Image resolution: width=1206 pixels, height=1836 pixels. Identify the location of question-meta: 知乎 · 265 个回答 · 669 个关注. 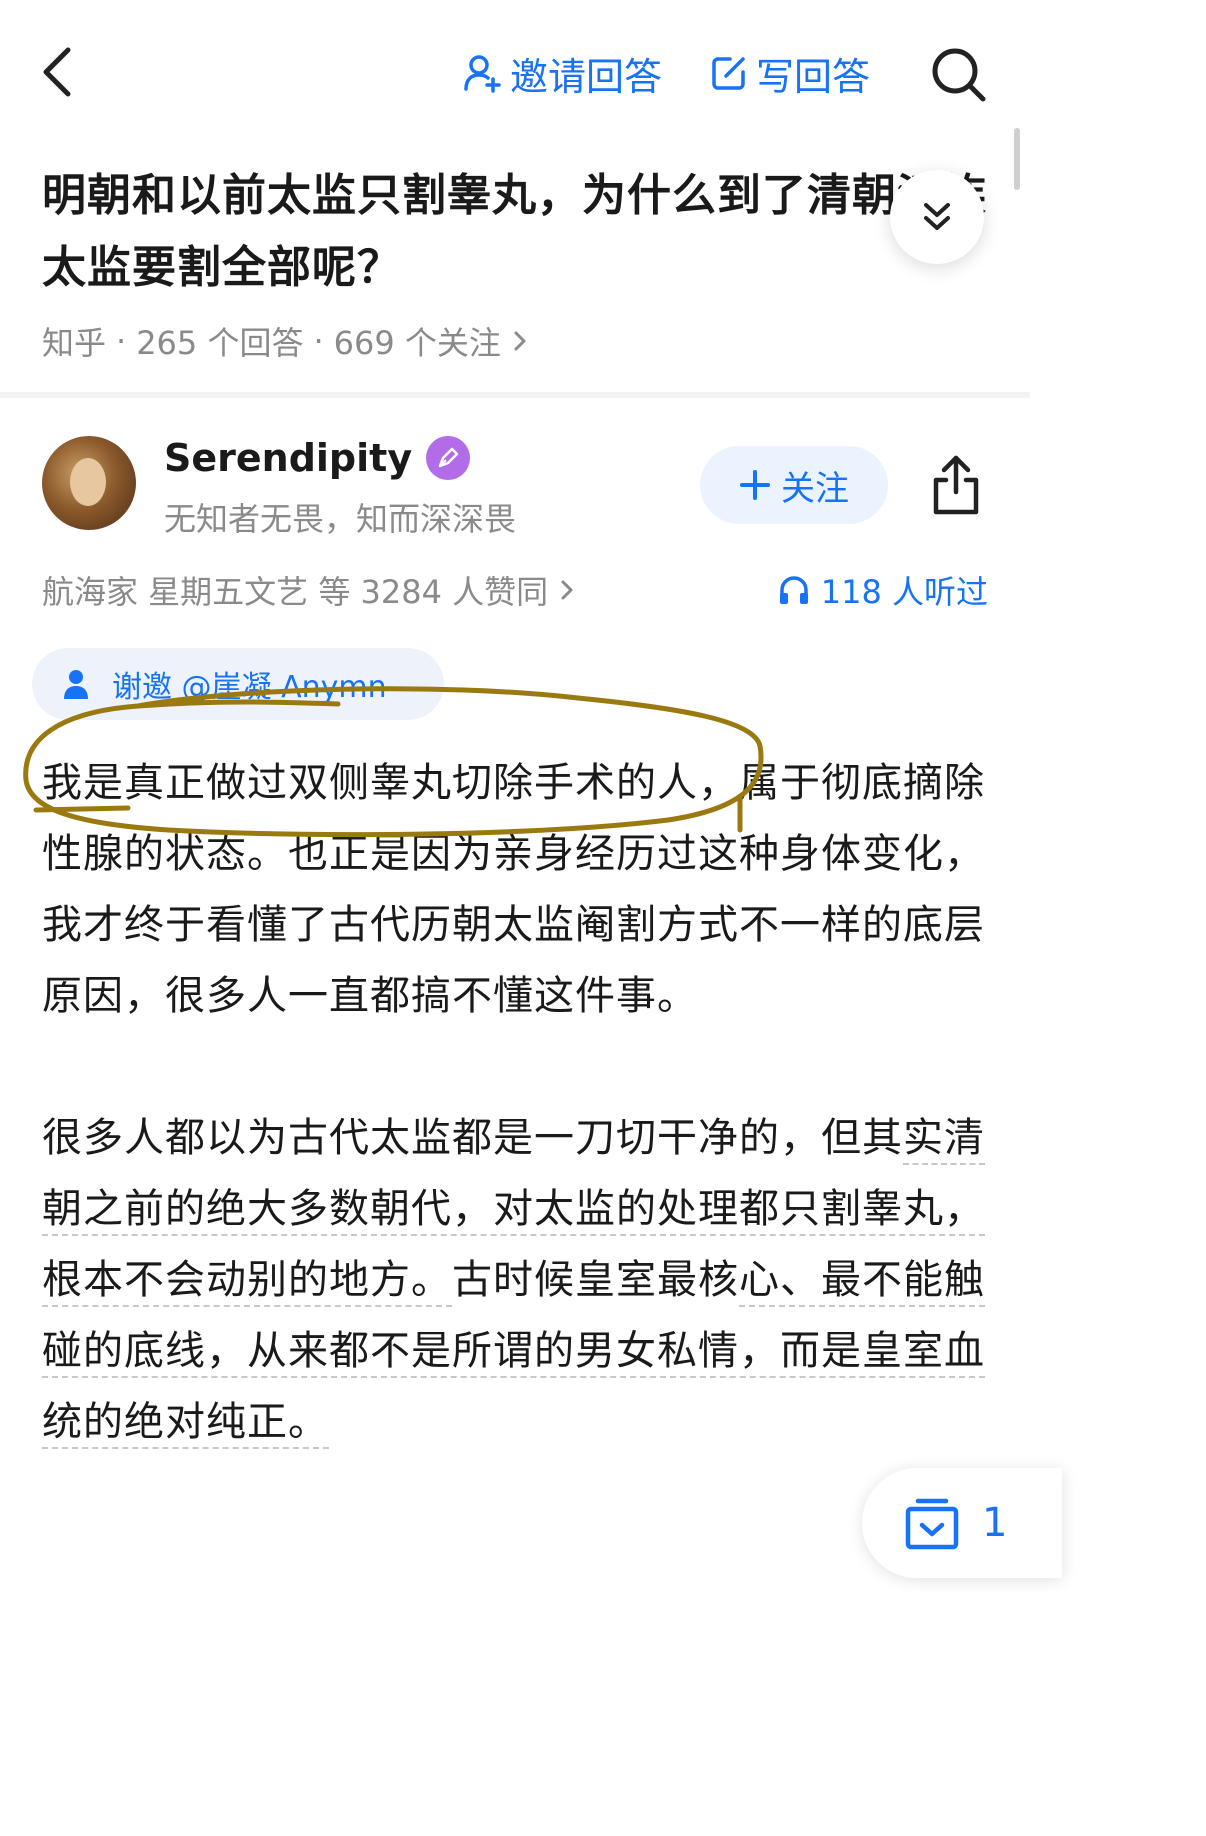
(517, 341).